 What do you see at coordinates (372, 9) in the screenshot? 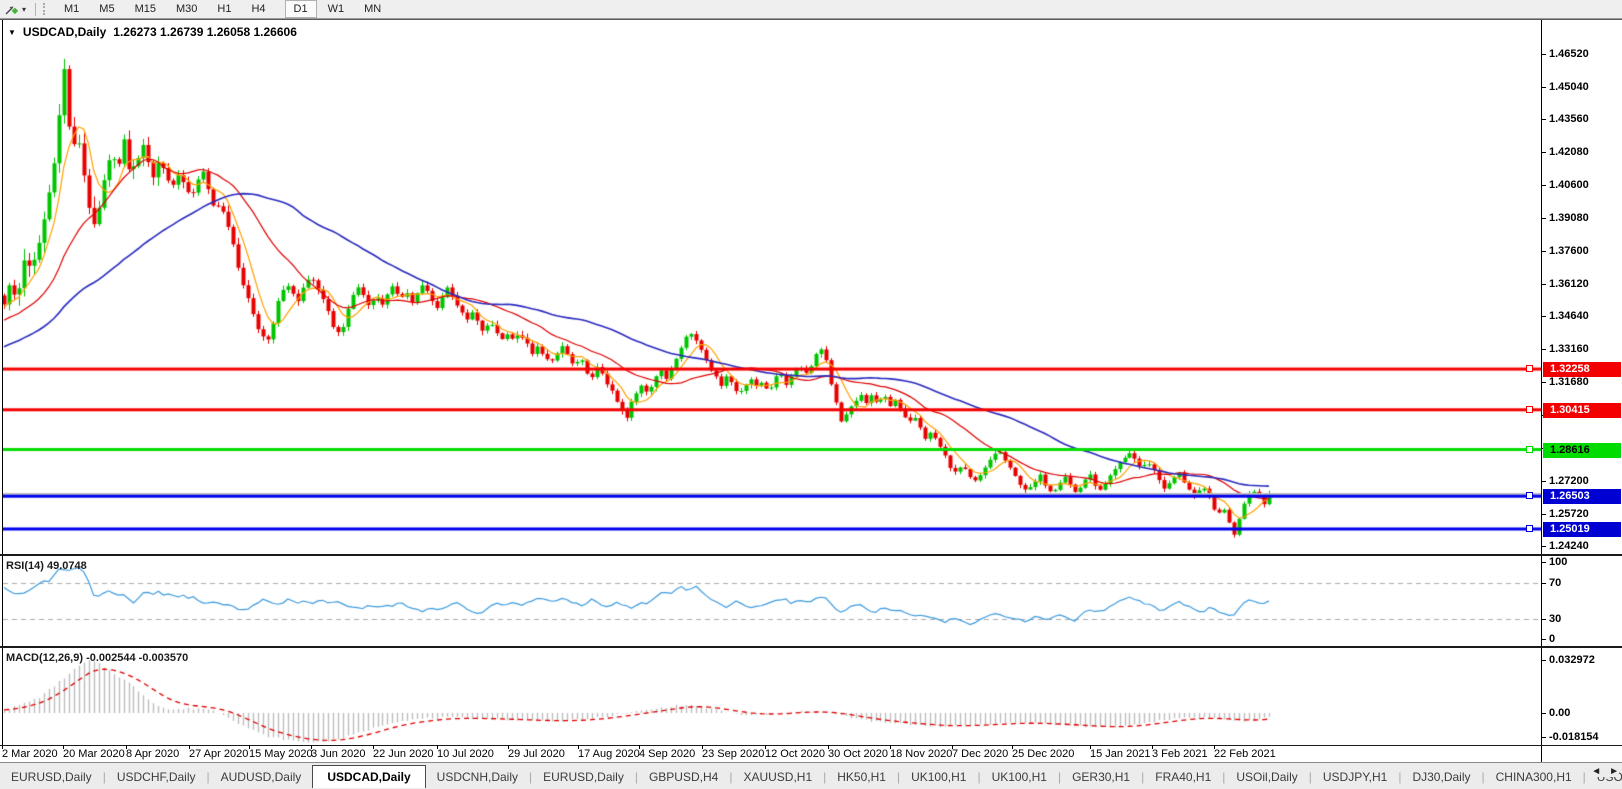
I see `timeframe-button-MN: MN` at bounding box center [372, 9].